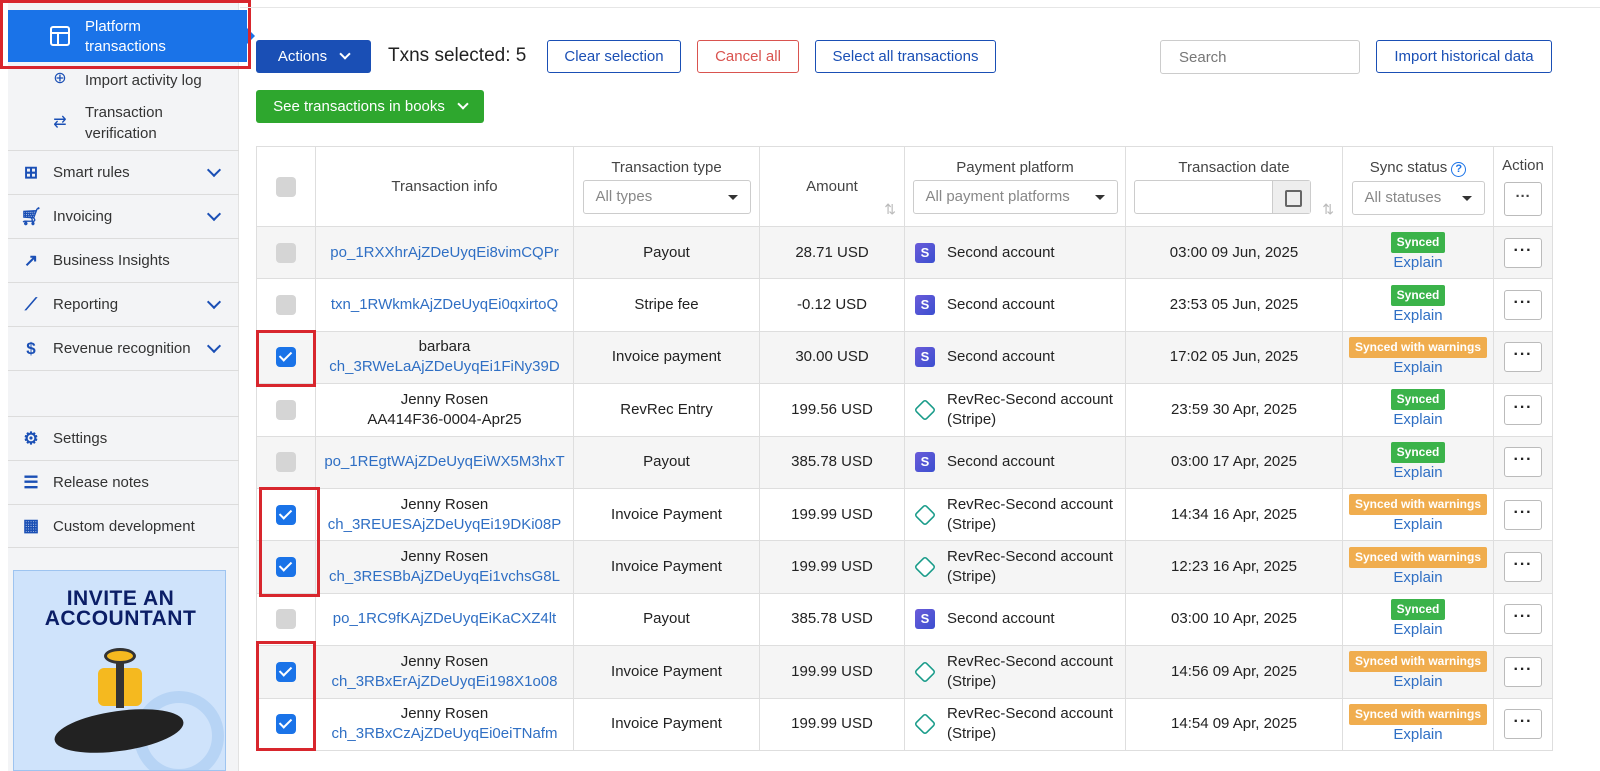  What do you see at coordinates (666, 197) in the screenshot?
I see `type-filter-select: All types` at bounding box center [666, 197].